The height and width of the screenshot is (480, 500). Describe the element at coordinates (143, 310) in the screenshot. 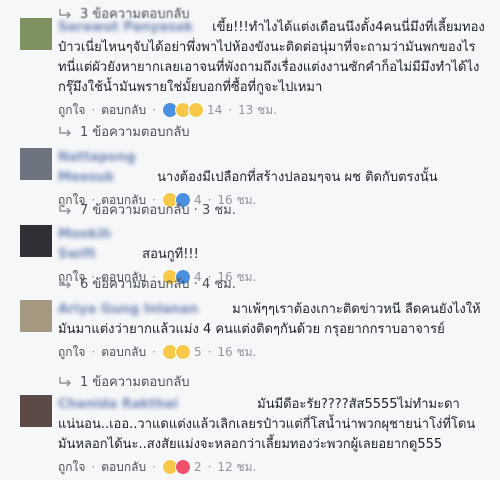

I see `commenter-name: Ariya Gung Inlanan` at that location.